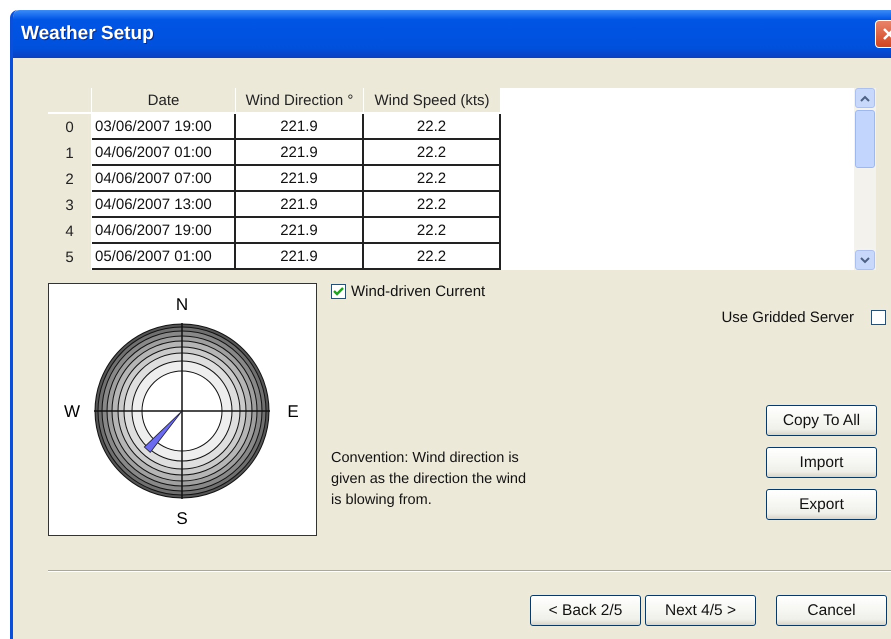  I want to click on nav-button: Cancel, so click(831, 610).